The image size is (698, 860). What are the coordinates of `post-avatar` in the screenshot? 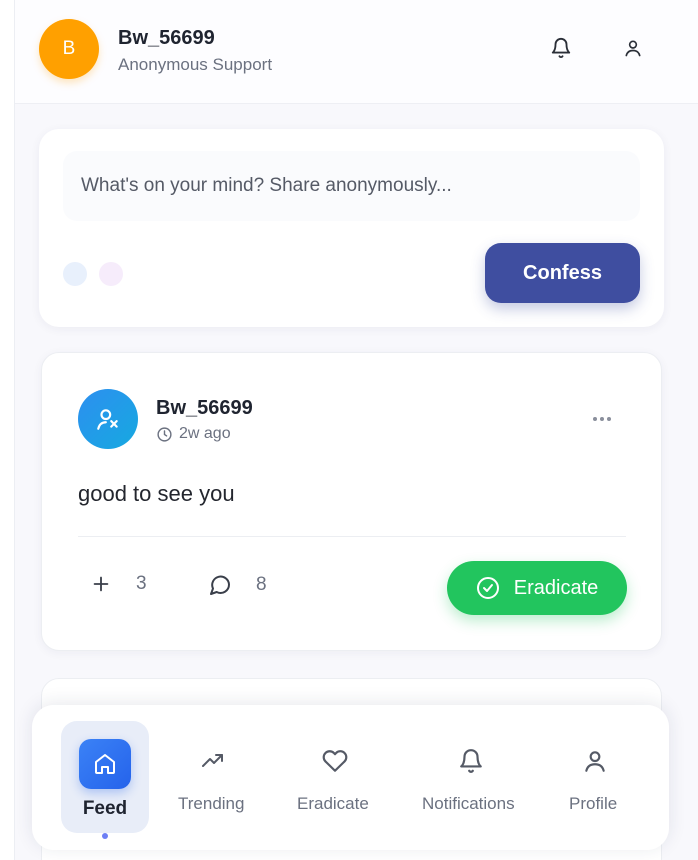 It's located at (108, 419).